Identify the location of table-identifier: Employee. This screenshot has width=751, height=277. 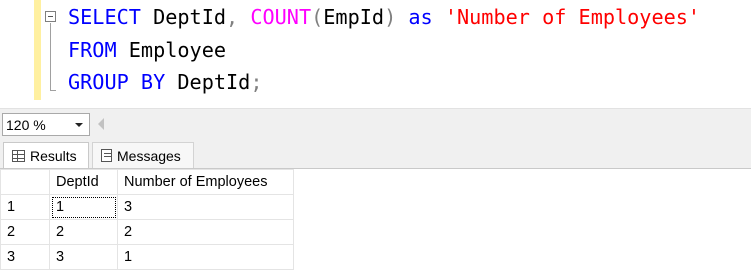
(177, 50).